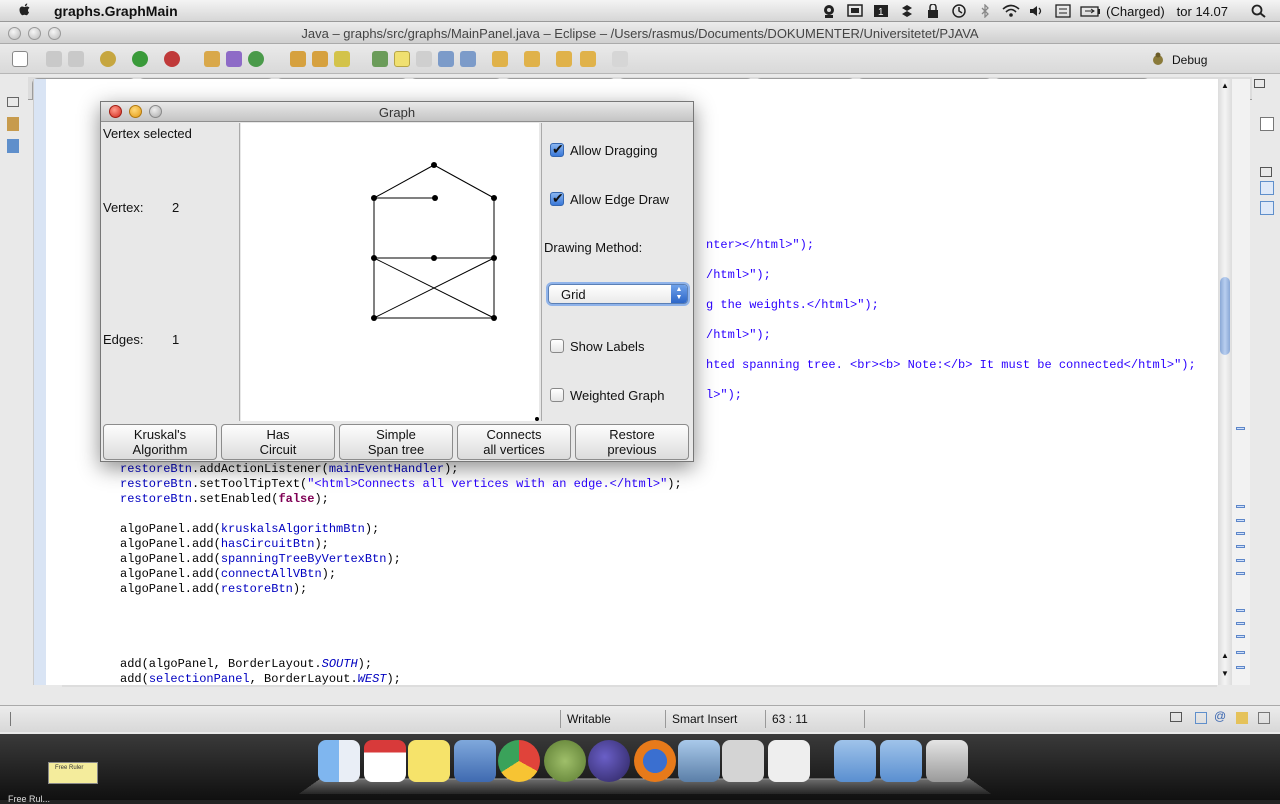 The height and width of the screenshot is (804, 1280). What do you see at coordinates (907, 11) in the screenshot?
I see `sync-icon` at bounding box center [907, 11].